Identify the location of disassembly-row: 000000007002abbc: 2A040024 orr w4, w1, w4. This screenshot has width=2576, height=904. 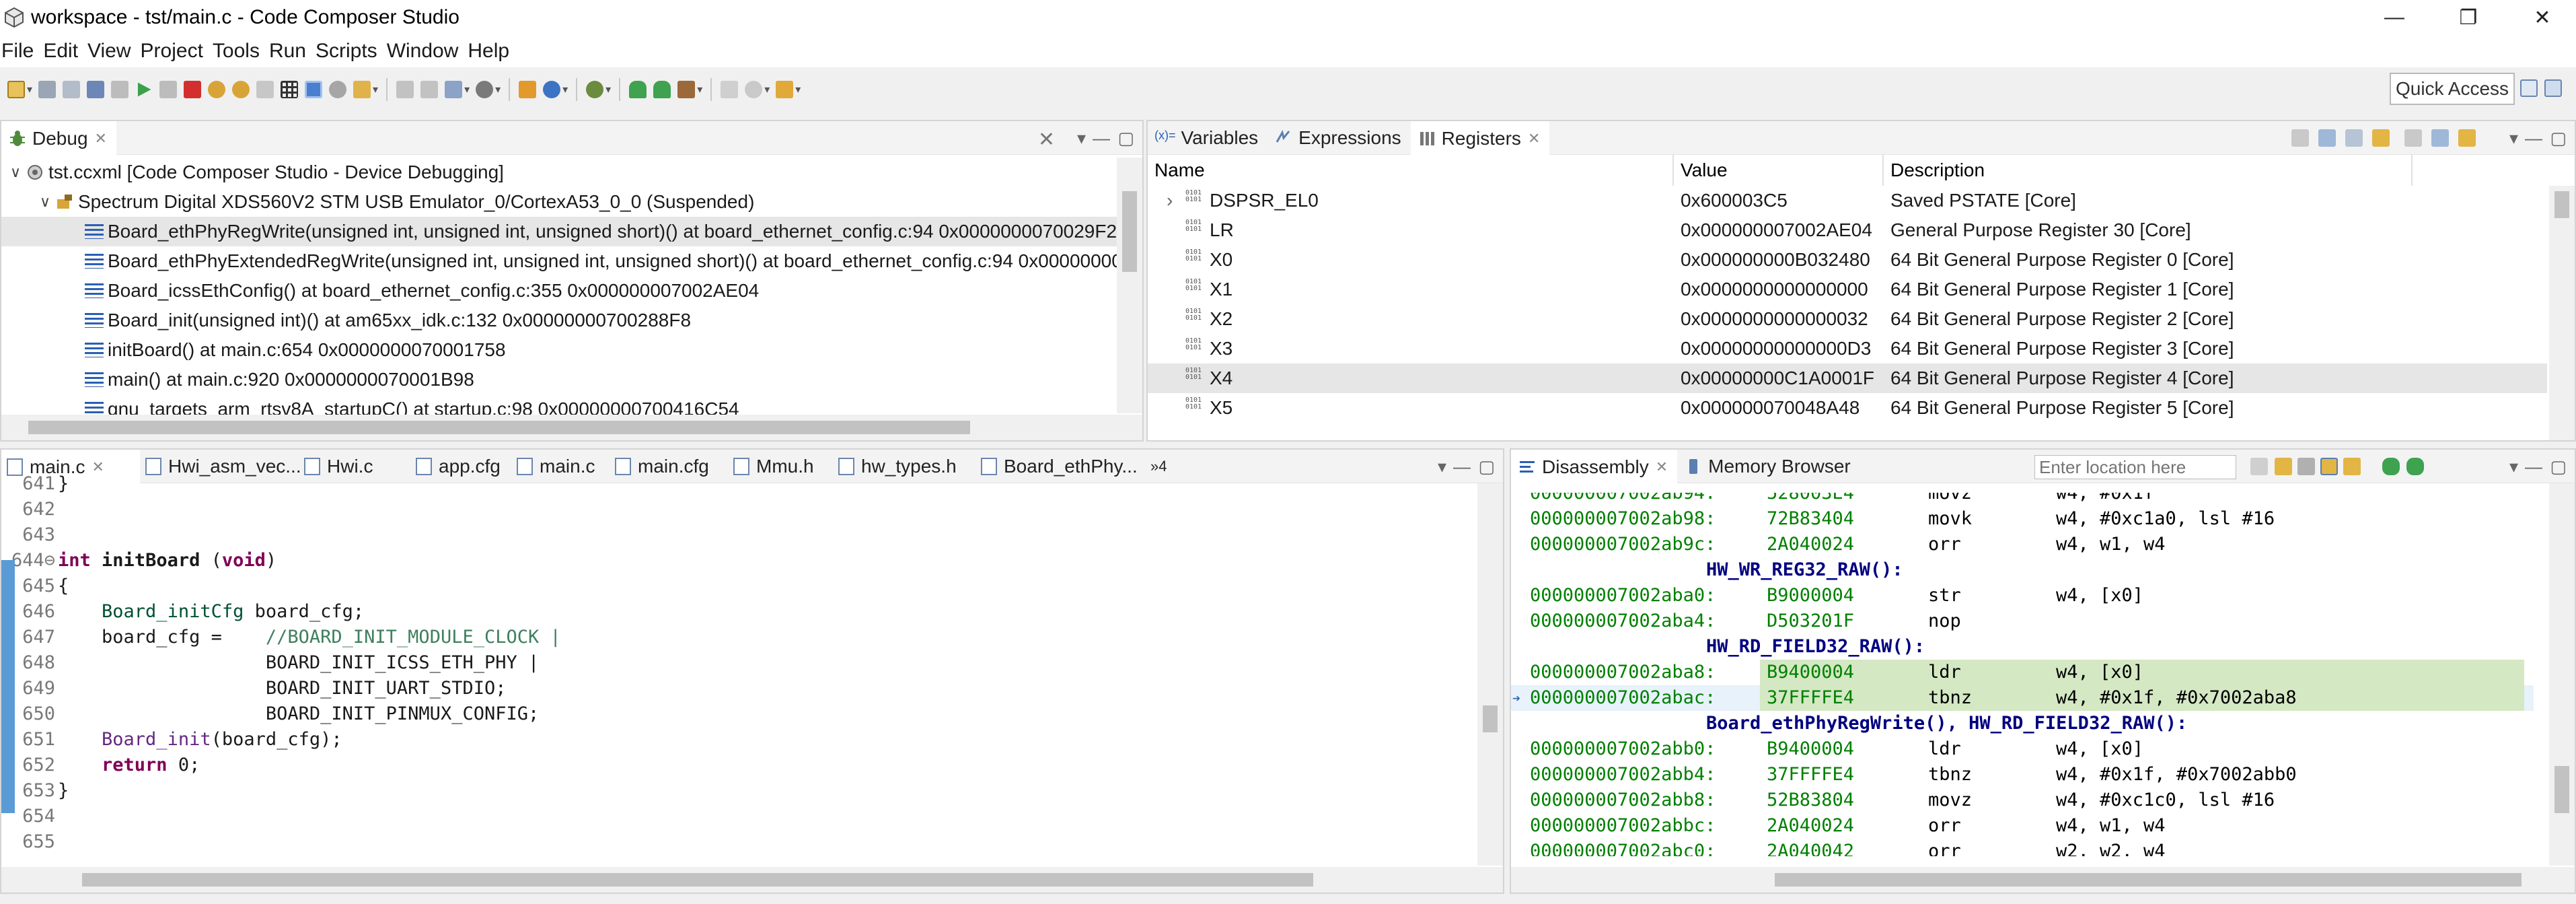
(2022, 826).